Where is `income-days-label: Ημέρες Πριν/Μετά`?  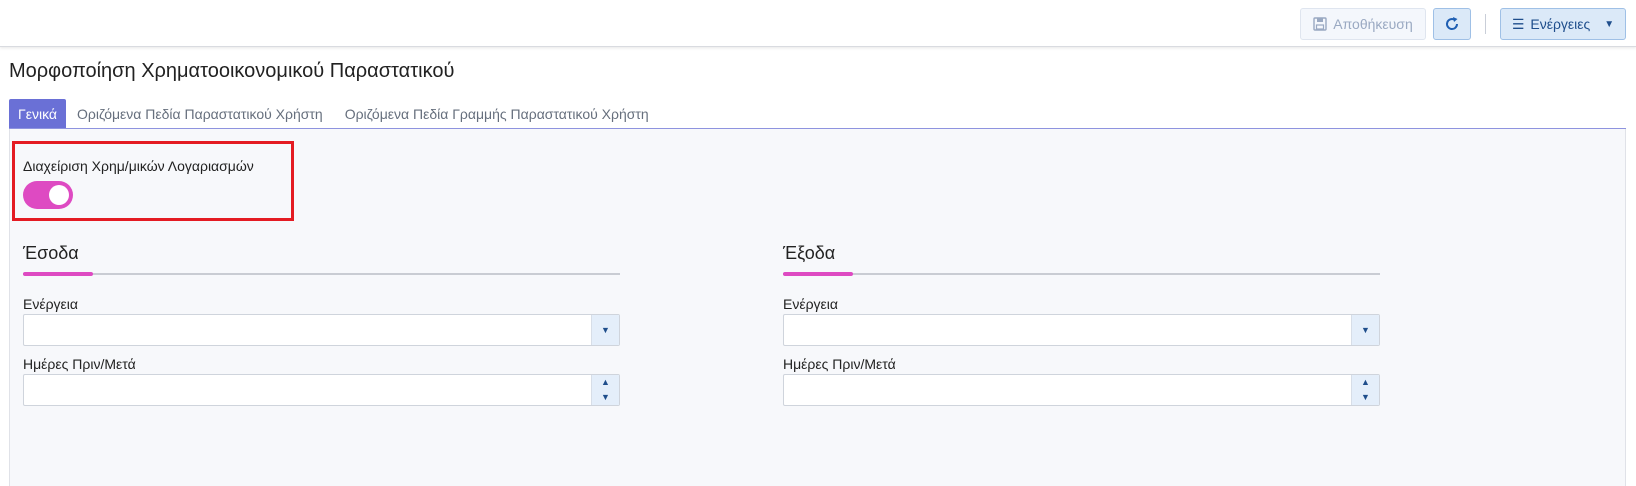
income-days-label: Ημέρες Πριν/Μετά is located at coordinates (79, 364).